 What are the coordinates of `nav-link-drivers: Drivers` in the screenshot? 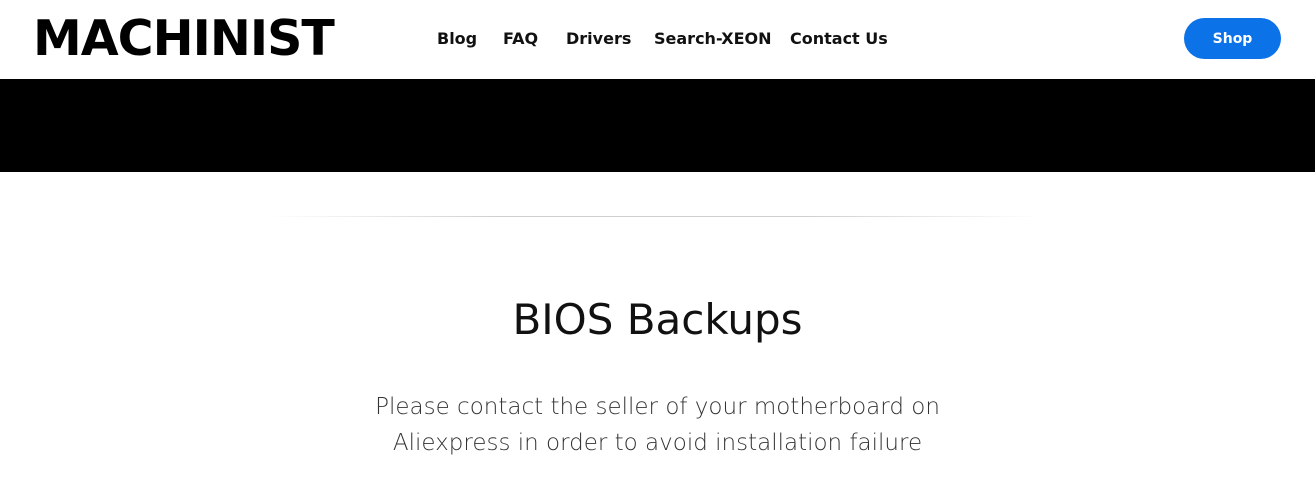 It's located at (598, 39).